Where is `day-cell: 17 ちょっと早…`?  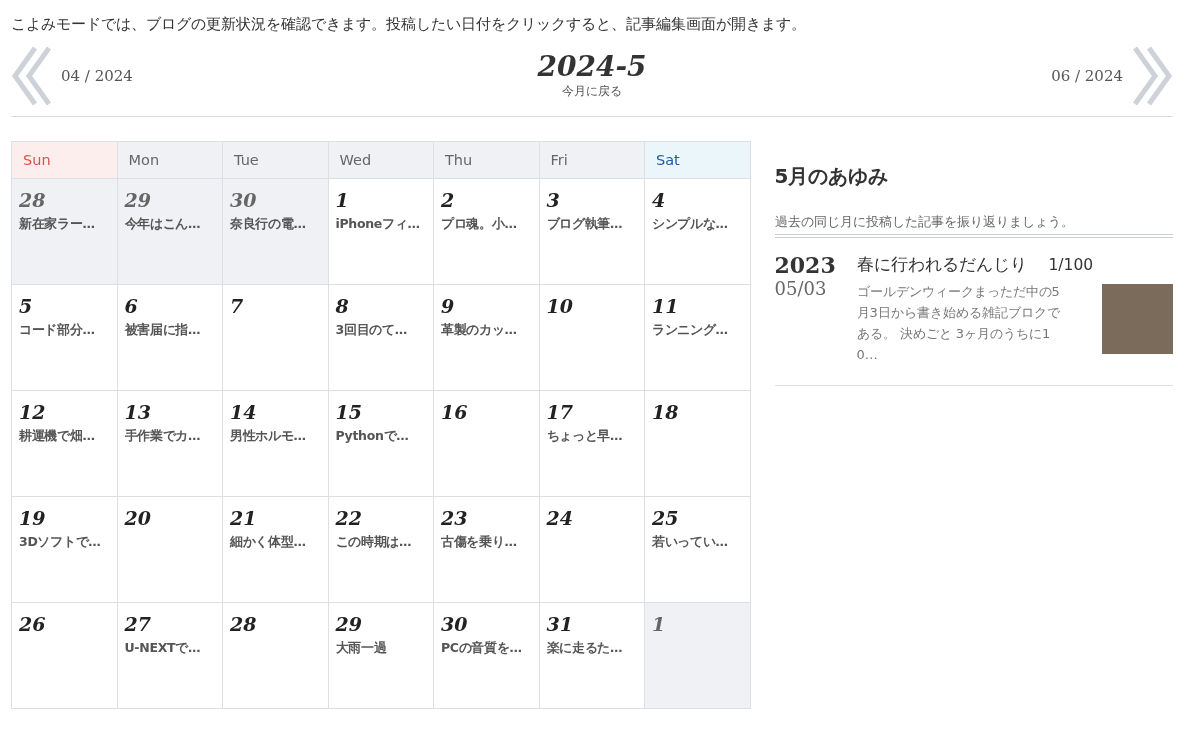 day-cell: 17 ちょっと早… is located at coordinates (592, 444).